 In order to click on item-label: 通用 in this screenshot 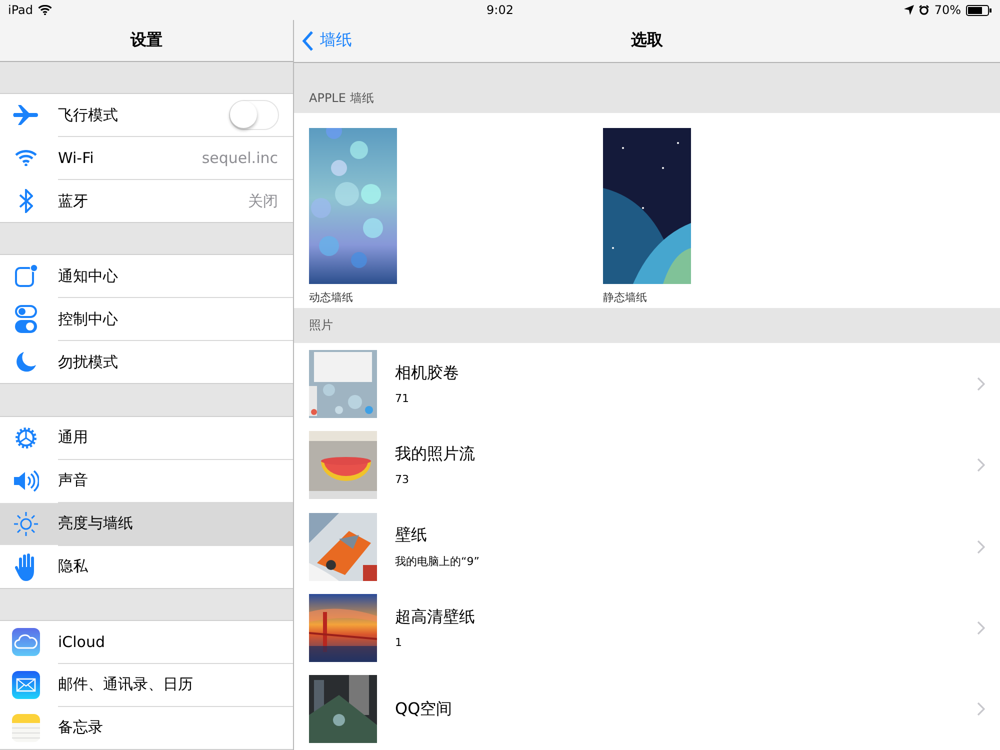, I will do `click(73, 438)`.